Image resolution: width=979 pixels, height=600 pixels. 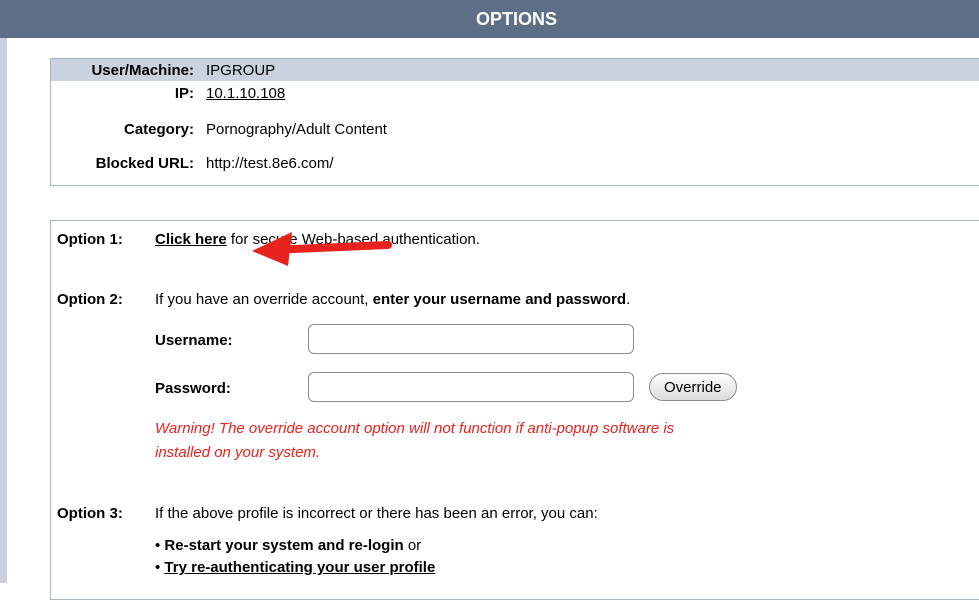 What do you see at coordinates (238, 452) in the screenshot?
I see `warning-line-2: installed on your system.` at bounding box center [238, 452].